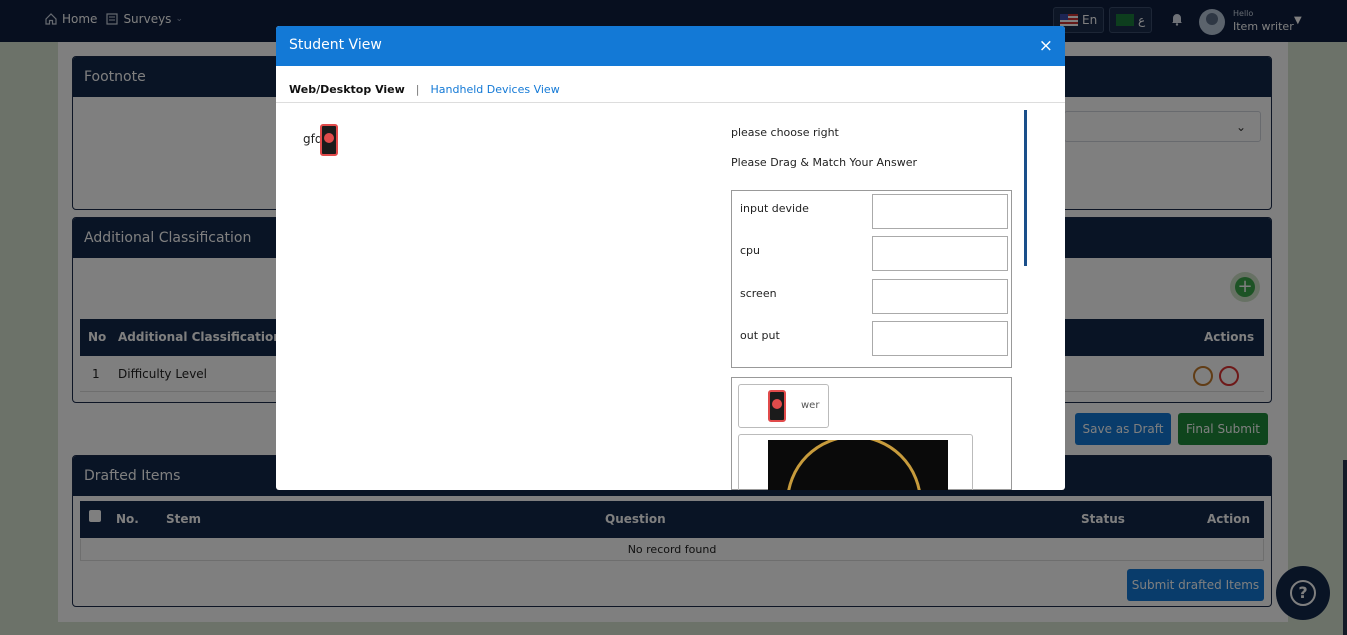 This screenshot has width=1347, height=635. Describe the element at coordinates (760, 335) in the screenshot. I see `match-label: out put` at that location.